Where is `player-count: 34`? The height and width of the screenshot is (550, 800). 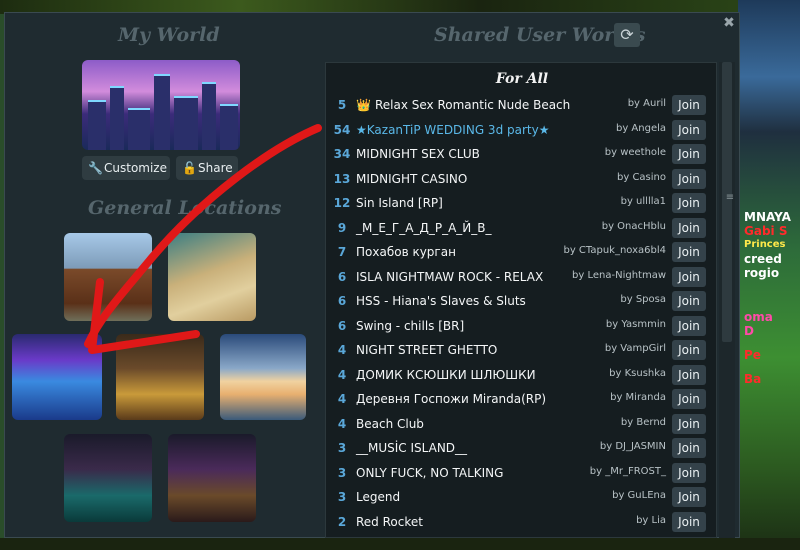
player-count: 34 is located at coordinates (342, 154).